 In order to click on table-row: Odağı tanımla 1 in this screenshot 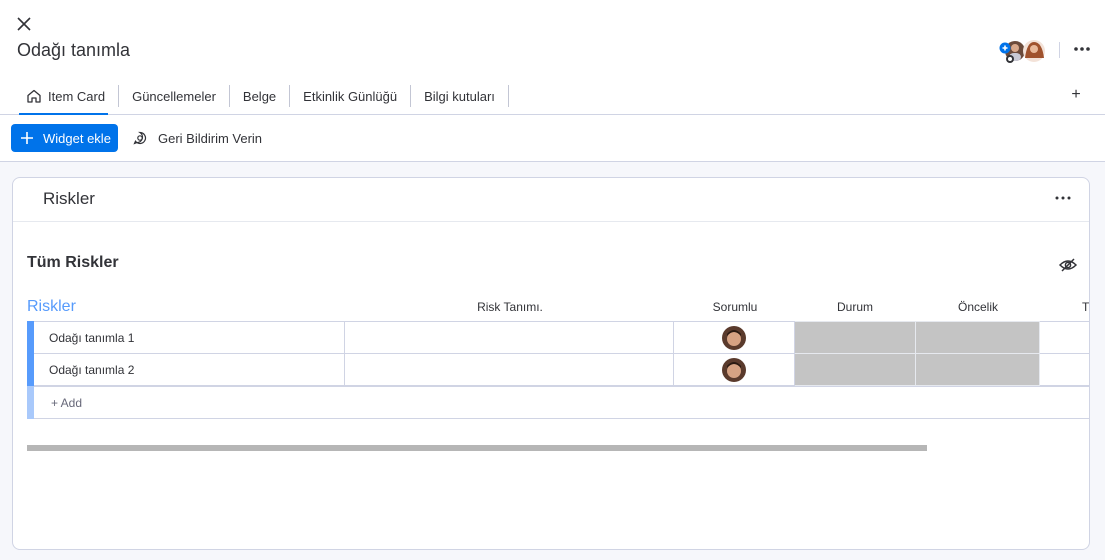, I will do `click(558, 337)`.